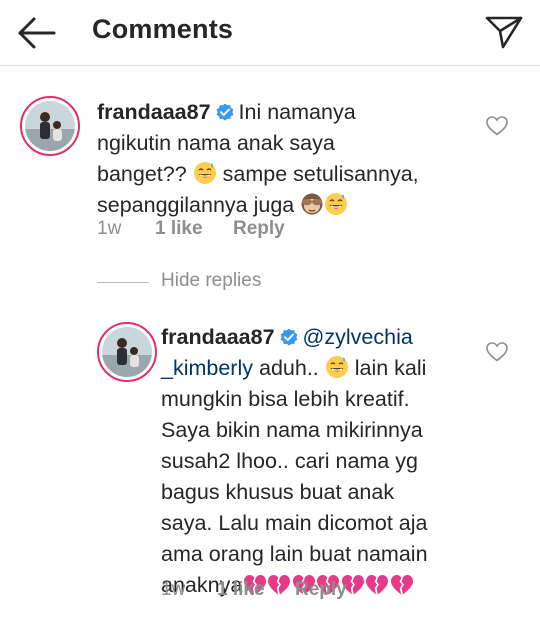 Image resolution: width=540 pixels, height=623 pixels. I want to click on comment-text-line: sampe setulisannya,, so click(320, 174).